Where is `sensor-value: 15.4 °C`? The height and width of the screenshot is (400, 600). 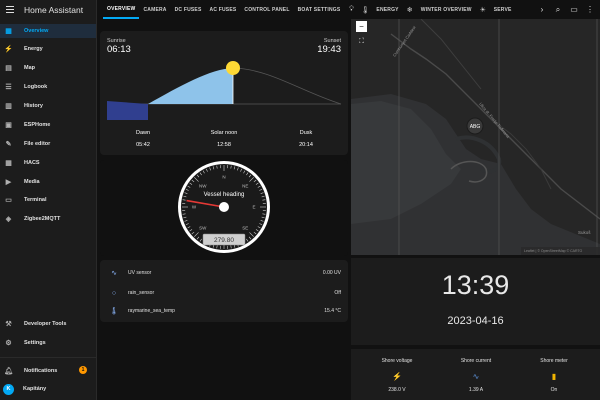
sensor-value: 15.4 °C is located at coordinates (332, 311).